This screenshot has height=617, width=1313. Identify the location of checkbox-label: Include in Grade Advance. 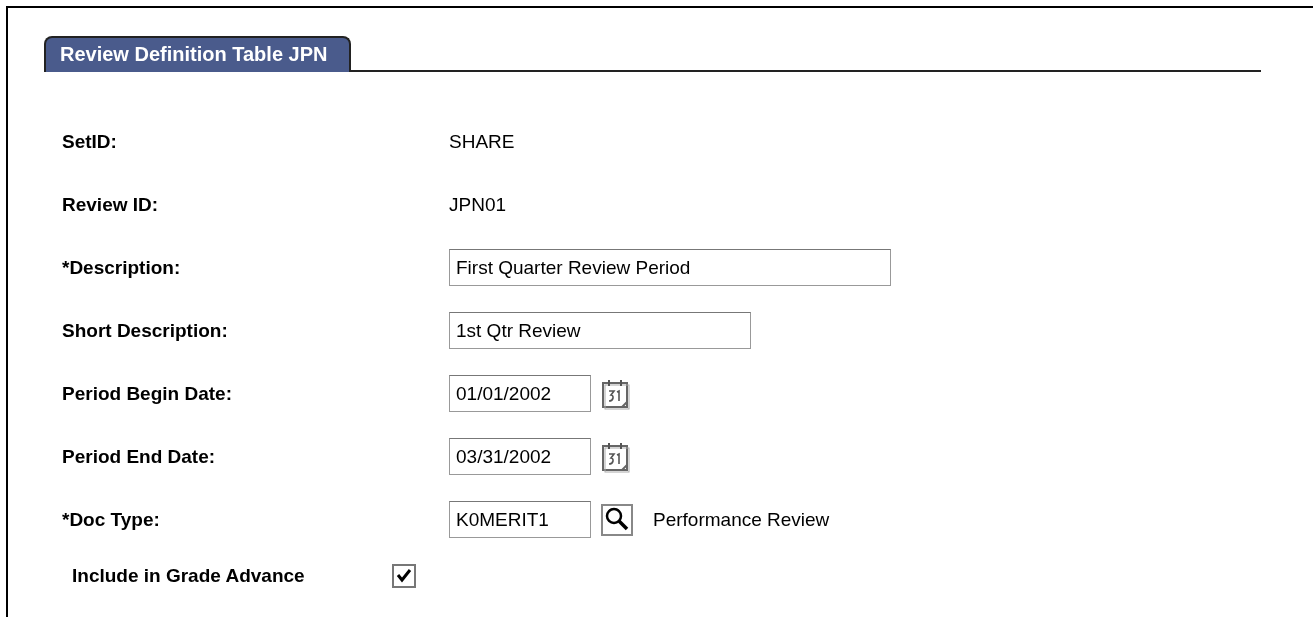
(188, 576).